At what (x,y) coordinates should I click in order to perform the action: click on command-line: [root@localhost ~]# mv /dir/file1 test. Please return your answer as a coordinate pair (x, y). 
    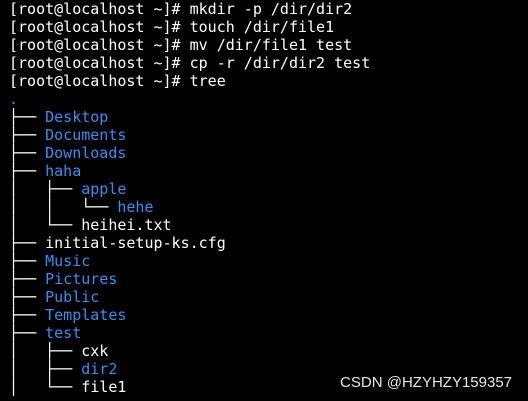
    Looking at the image, I should click on (181, 45).